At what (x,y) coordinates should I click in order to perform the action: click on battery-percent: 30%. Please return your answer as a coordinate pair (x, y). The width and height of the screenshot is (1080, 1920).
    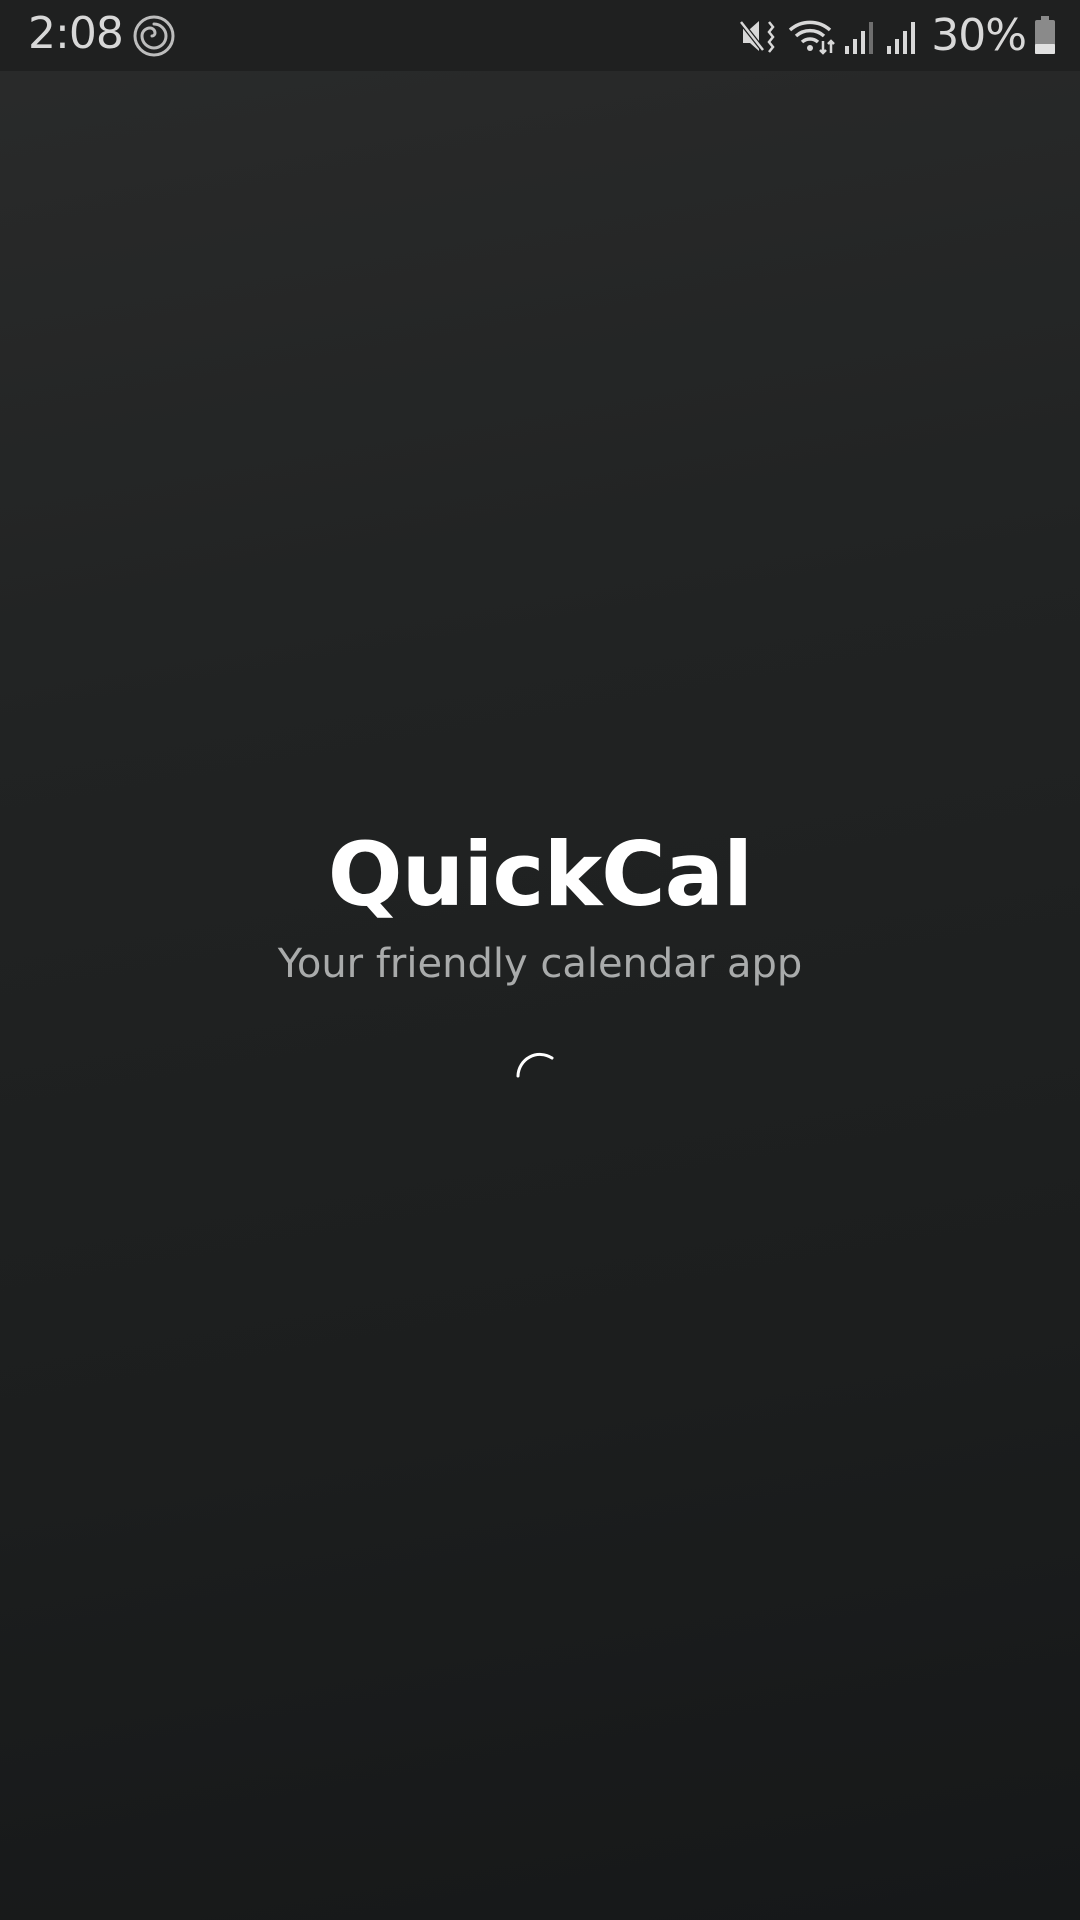
    Looking at the image, I should click on (979, 35).